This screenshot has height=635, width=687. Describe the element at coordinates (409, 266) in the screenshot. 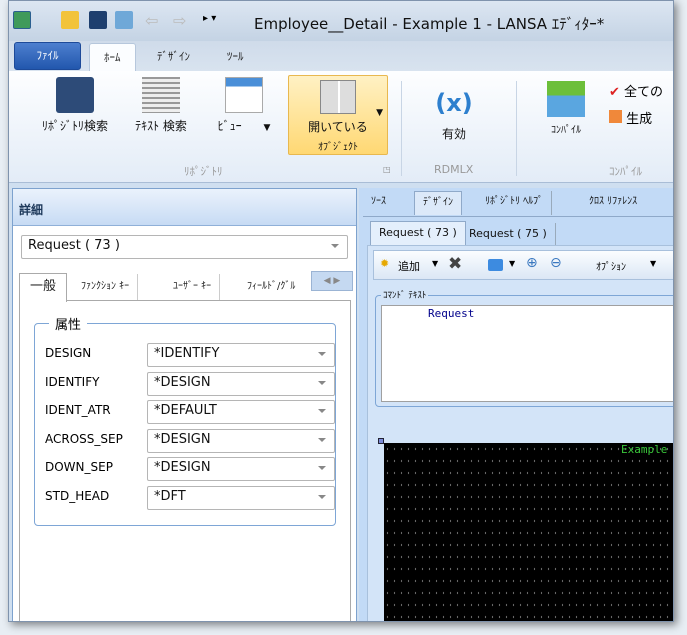

I see `add-button: 追加` at that location.